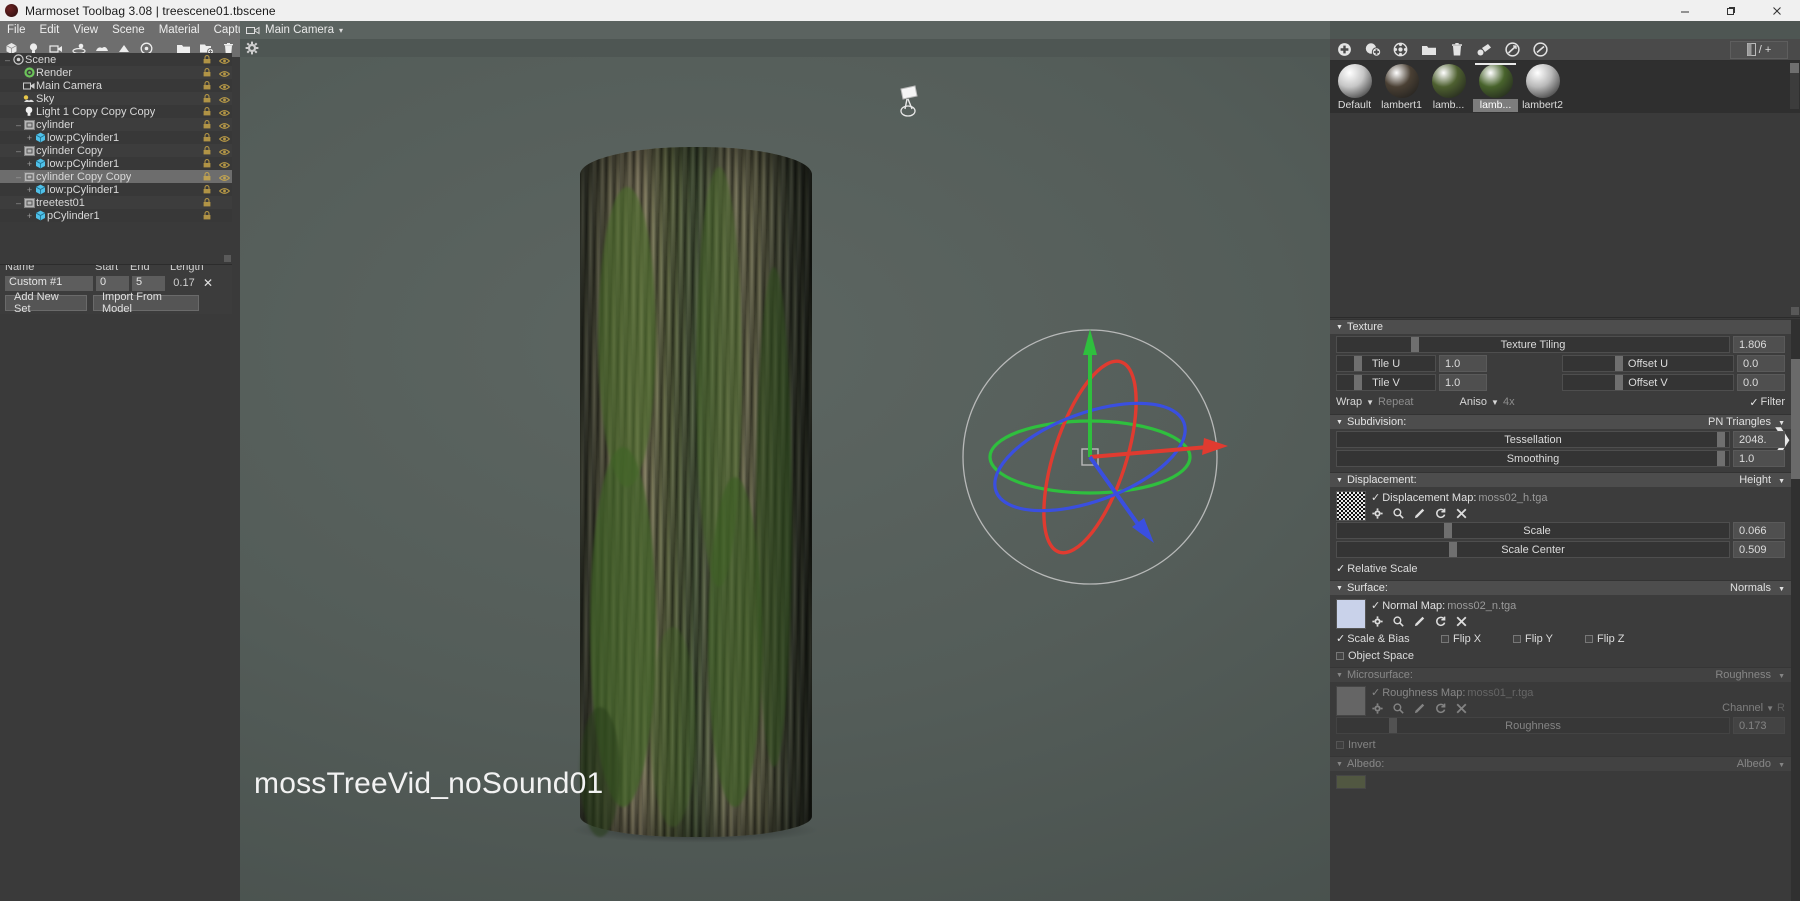 The width and height of the screenshot is (1800, 901). I want to click on tile-v-value: 1.0, so click(1463, 382).